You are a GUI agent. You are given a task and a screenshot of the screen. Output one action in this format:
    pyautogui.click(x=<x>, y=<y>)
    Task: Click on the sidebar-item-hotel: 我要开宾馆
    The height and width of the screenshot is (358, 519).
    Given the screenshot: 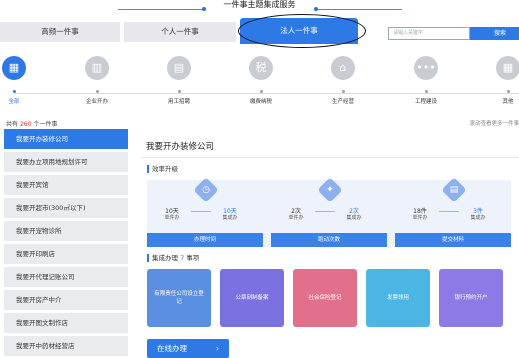 What is the action you would take?
    pyautogui.click(x=66, y=185)
    